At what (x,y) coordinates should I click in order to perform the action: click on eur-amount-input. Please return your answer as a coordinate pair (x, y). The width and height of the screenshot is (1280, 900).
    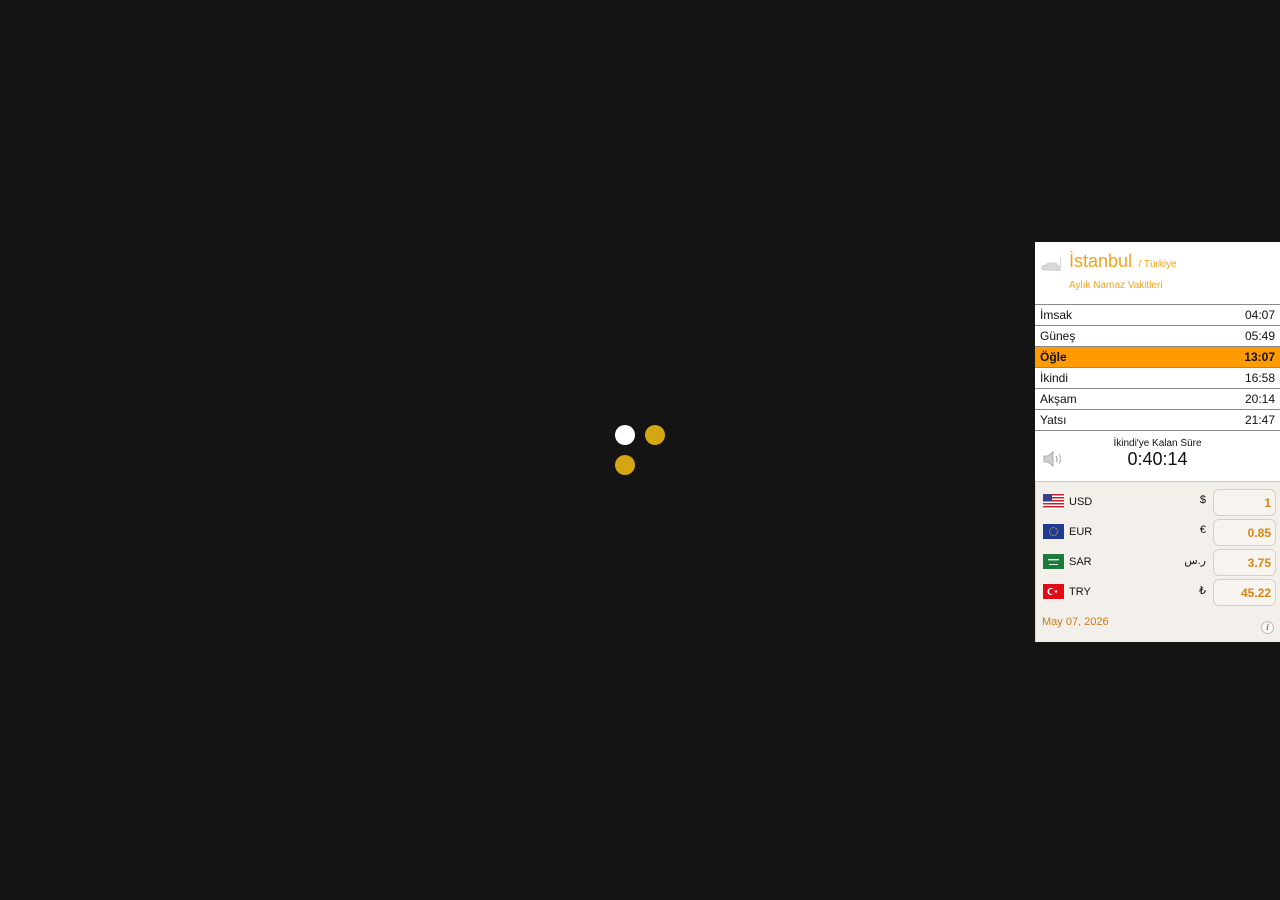
    Looking at the image, I should click on (1244, 532).